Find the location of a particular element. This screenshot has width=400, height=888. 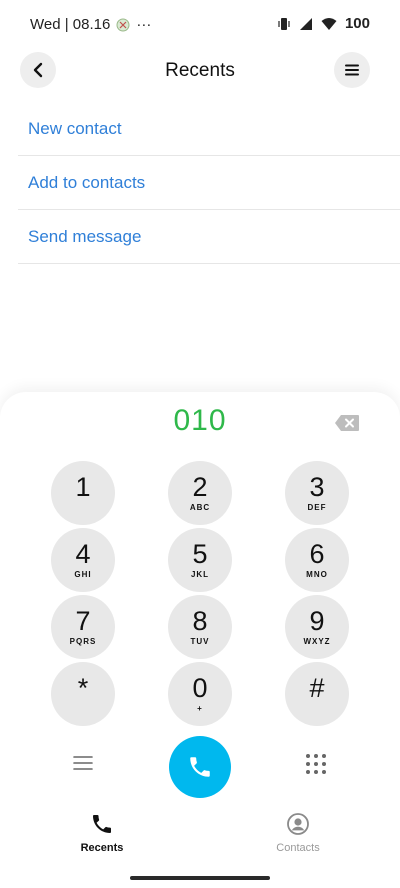

battery-level: 100 is located at coordinates (357, 23).